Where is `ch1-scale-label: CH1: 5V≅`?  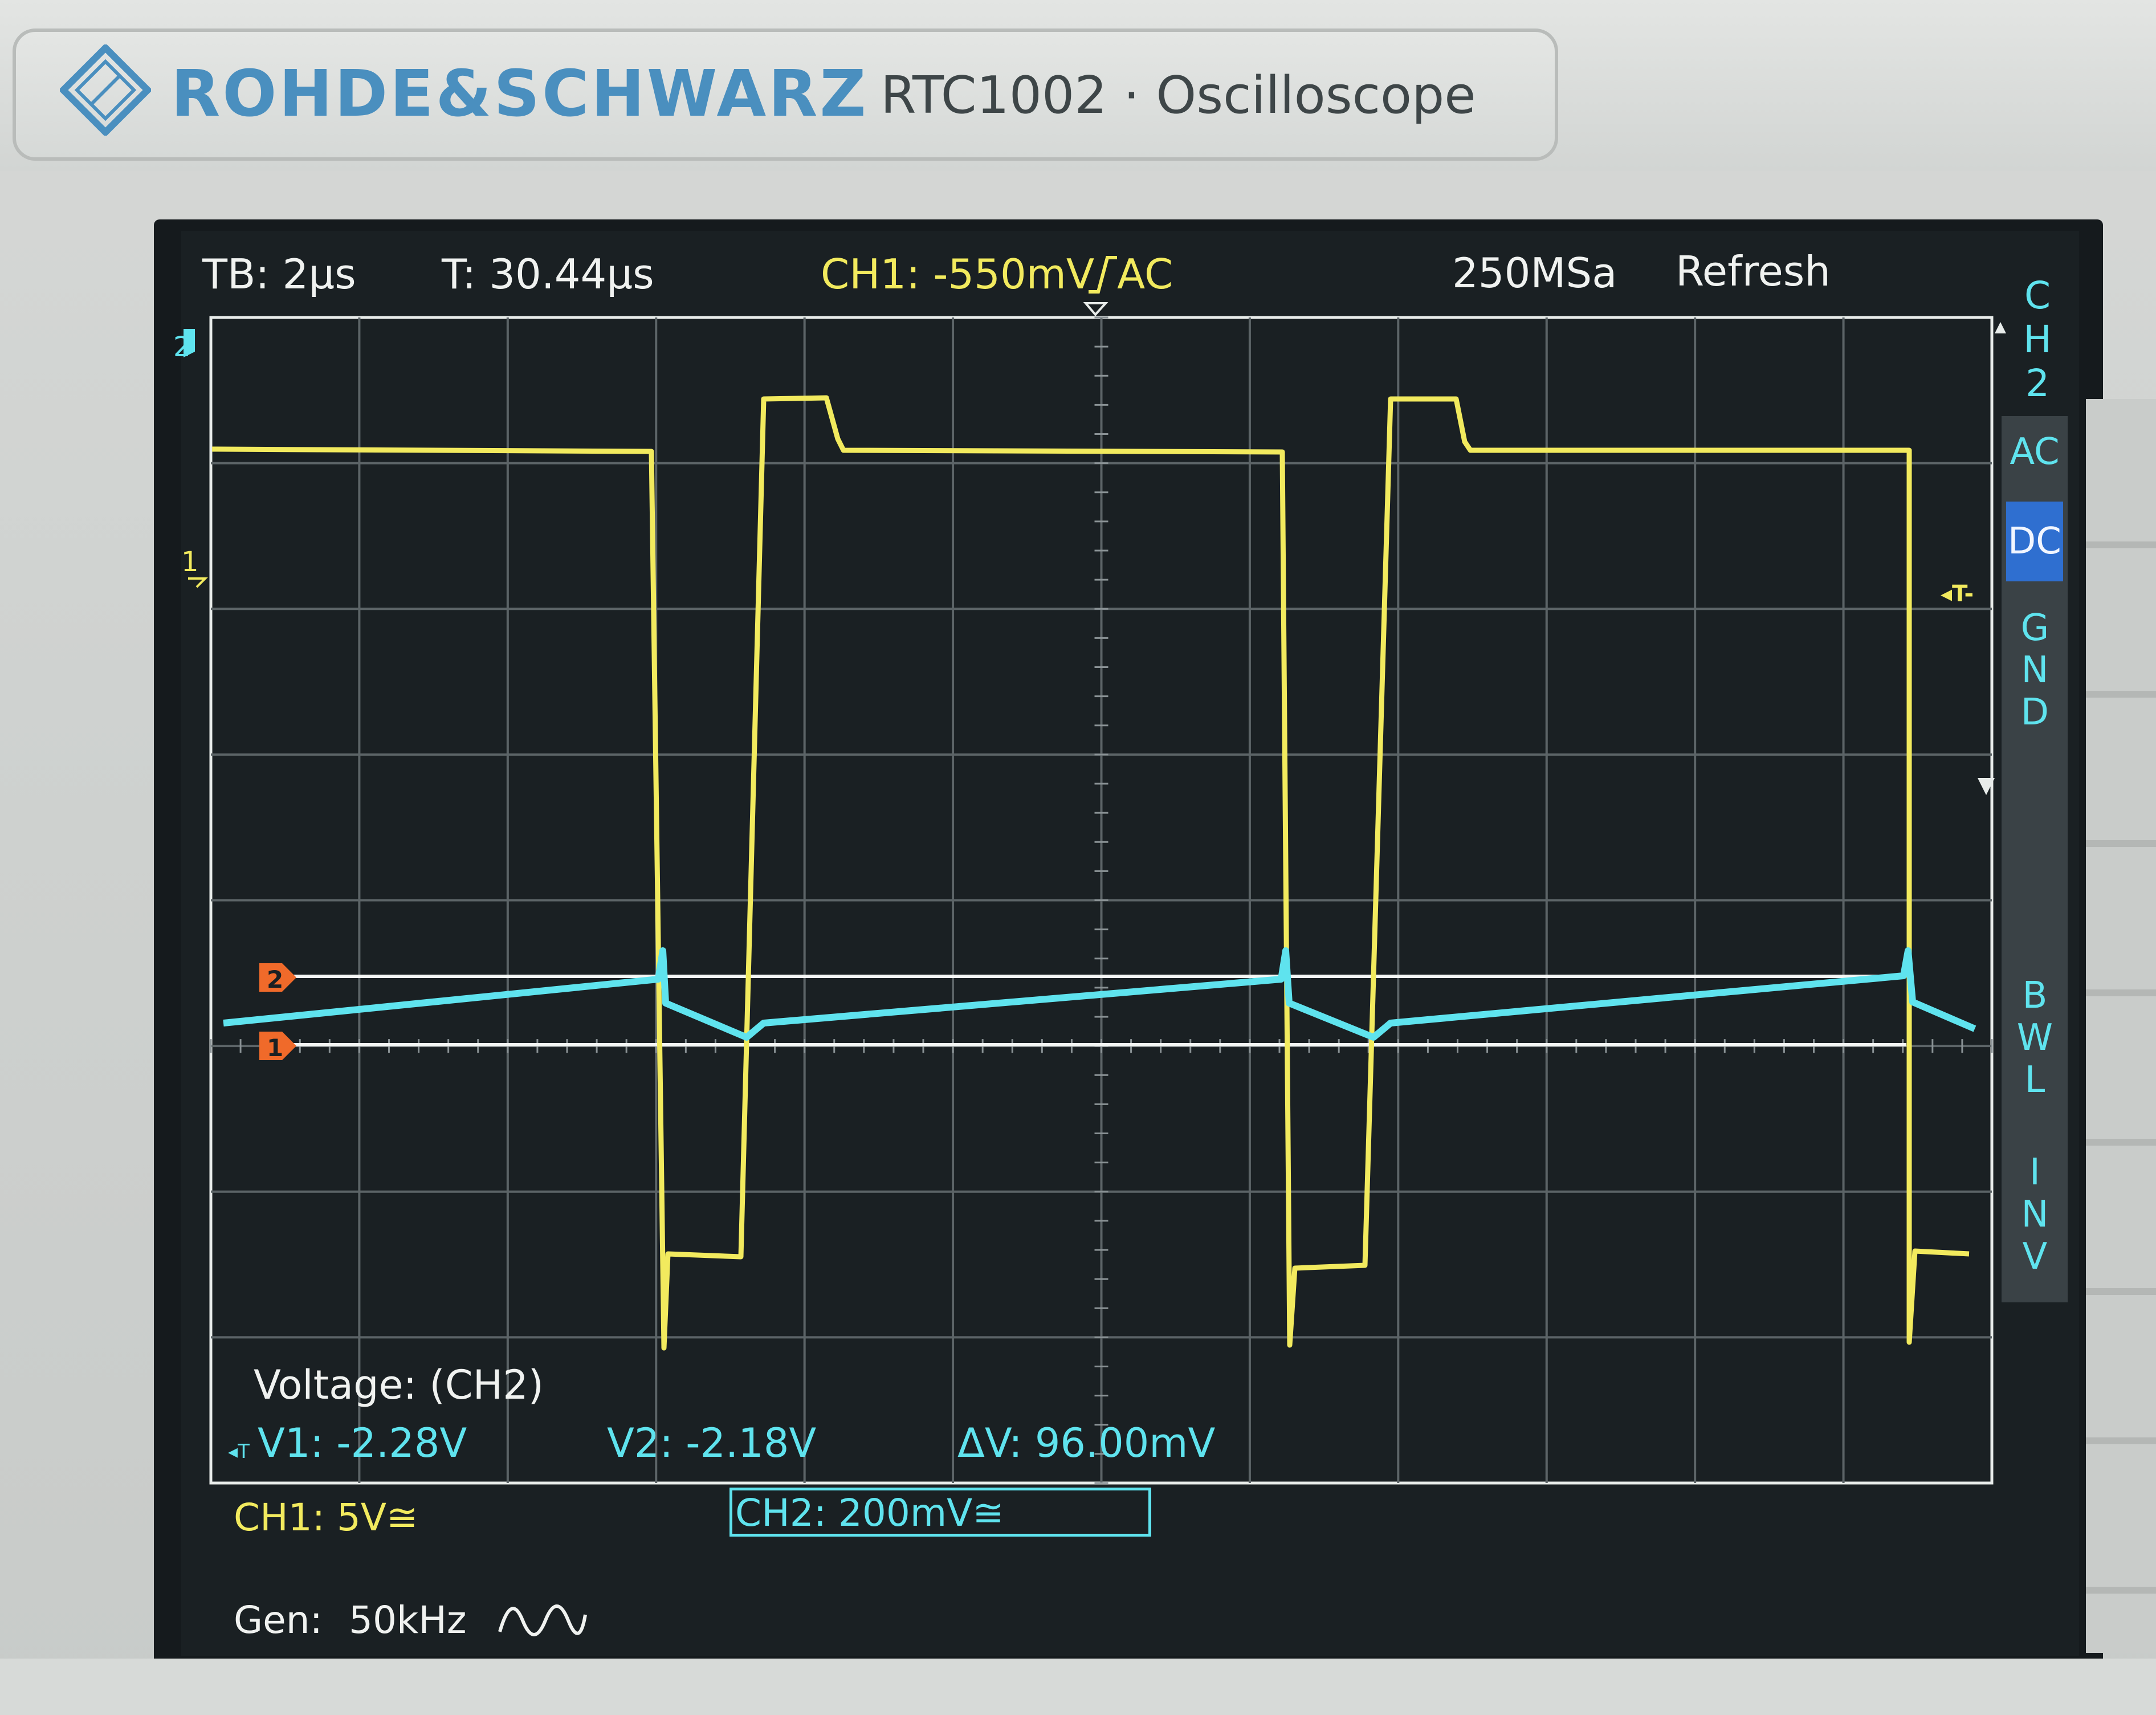 ch1-scale-label: CH1: 5V≅ is located at coordinates (326, 1518).